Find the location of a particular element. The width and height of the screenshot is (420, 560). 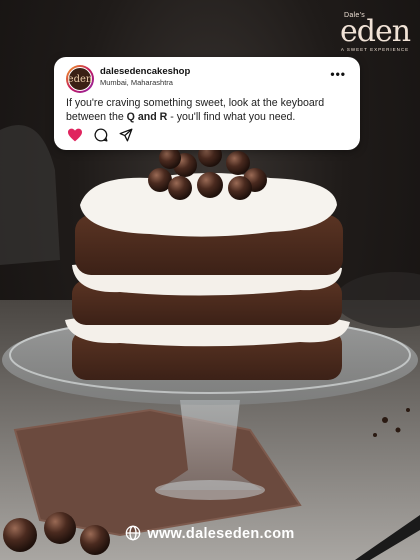

brand-word: eden is located at coordinates (375, 31).